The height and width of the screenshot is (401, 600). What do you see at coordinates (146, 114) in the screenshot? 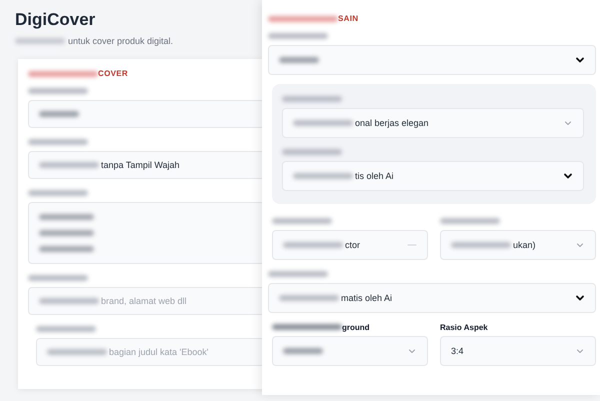
I see `input-field` at bounding box center [146, 114].